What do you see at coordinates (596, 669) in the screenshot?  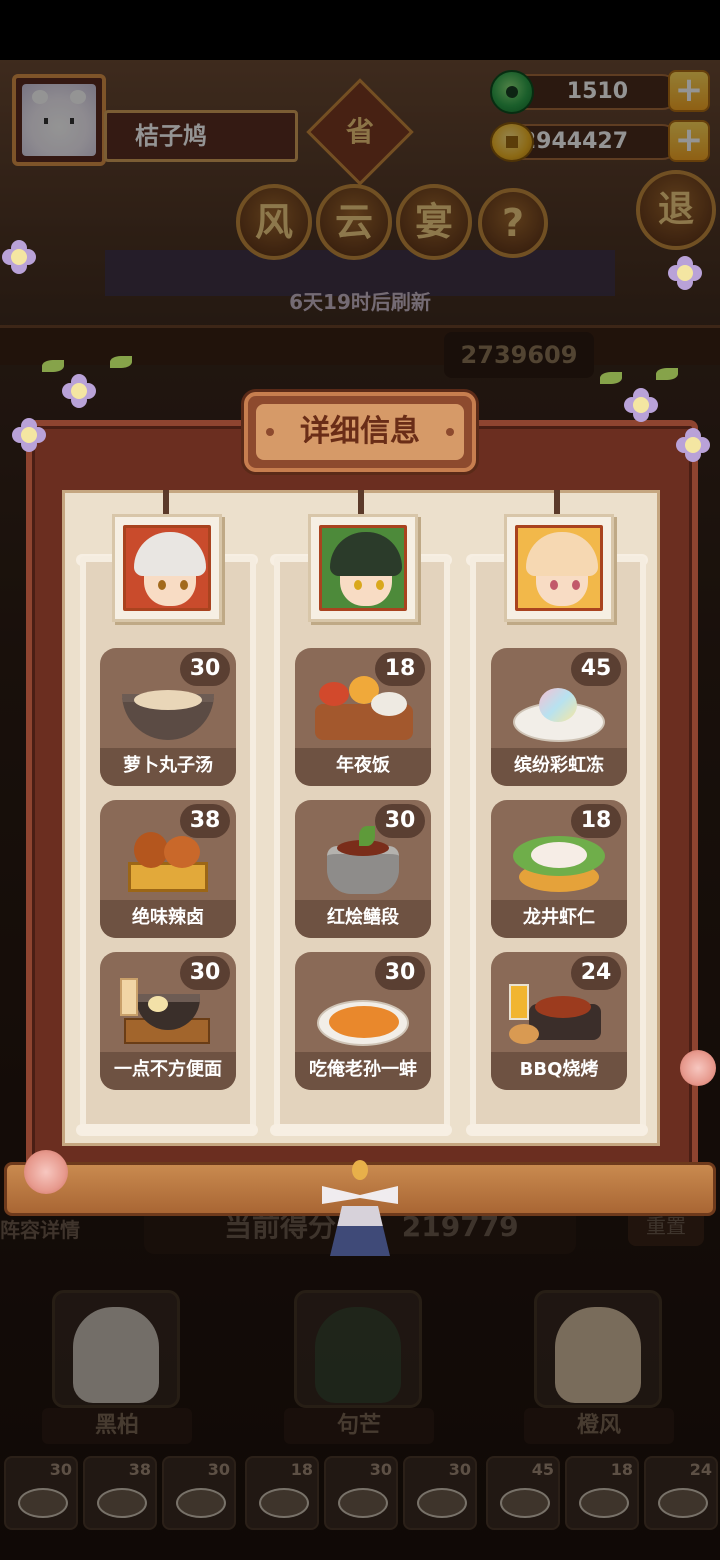 I see `dish-count: 45` at bounding box center [596, 669].